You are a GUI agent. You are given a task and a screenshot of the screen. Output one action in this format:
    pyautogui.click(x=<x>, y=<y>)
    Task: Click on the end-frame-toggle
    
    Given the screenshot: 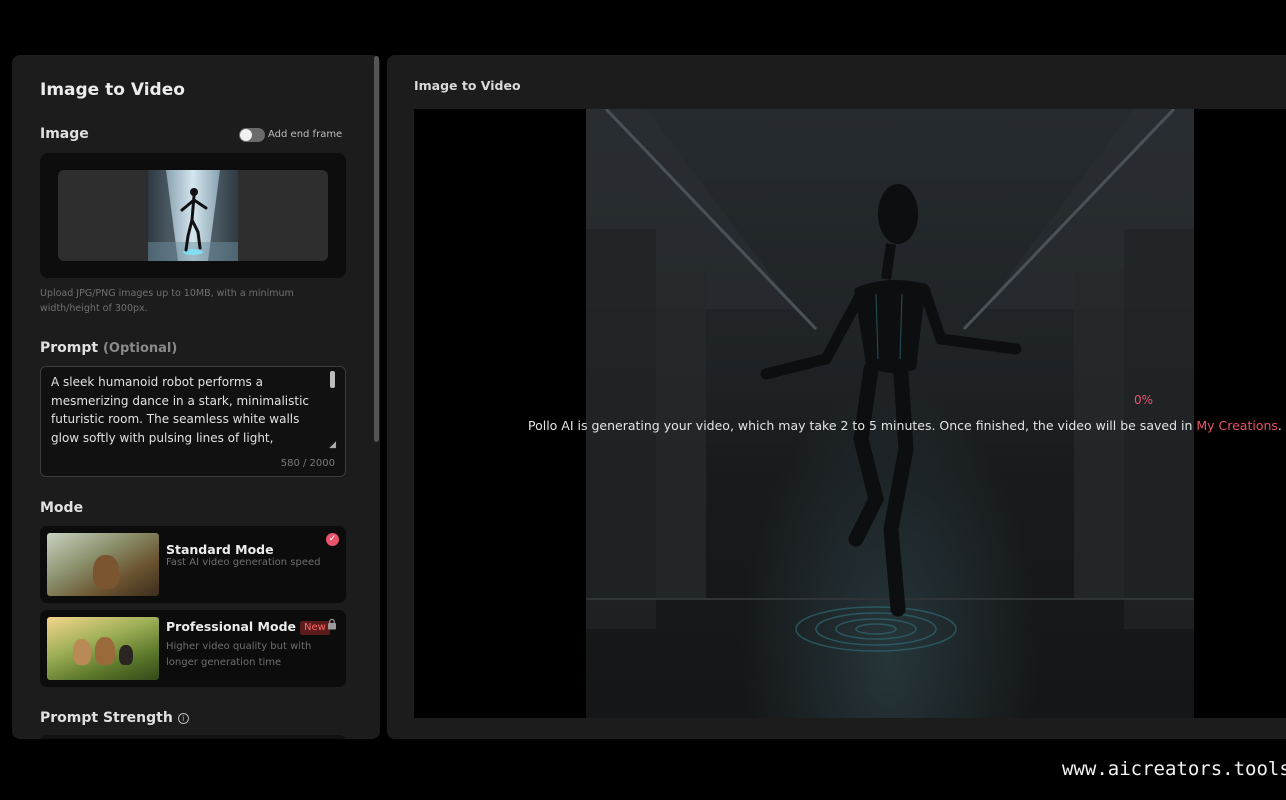 What is the action you would take?
    pyautogui.click(x=252, y=135)
    